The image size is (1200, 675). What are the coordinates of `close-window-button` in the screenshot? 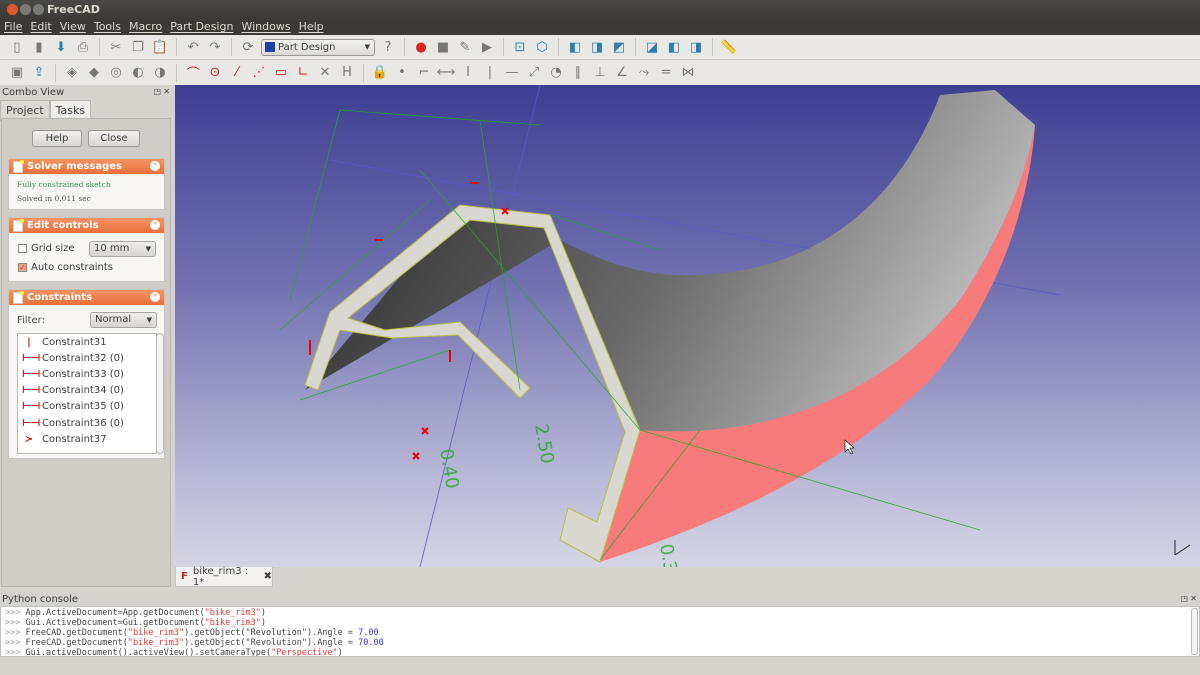 It's located at (12, 9).